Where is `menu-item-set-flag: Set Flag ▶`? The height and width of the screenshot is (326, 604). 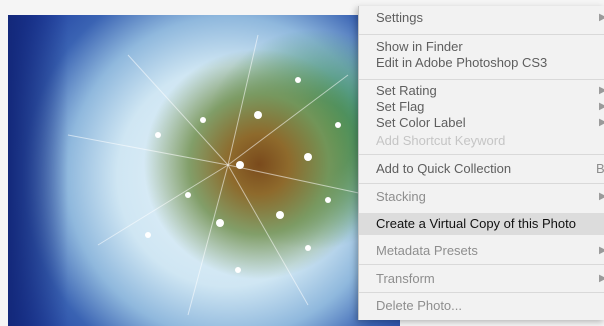
menu-item-set-flag: Set Flag ▶ is located at coordinates (481, 107).